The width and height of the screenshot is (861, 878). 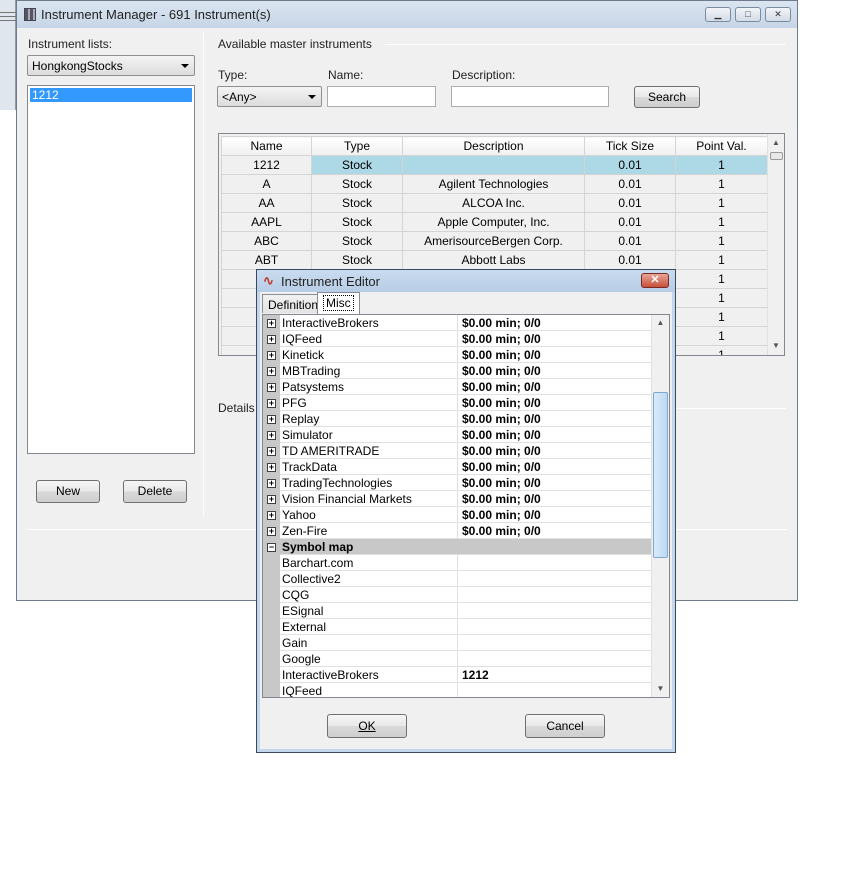 I want to click on column-header: Description, so click(x=493, y=146).